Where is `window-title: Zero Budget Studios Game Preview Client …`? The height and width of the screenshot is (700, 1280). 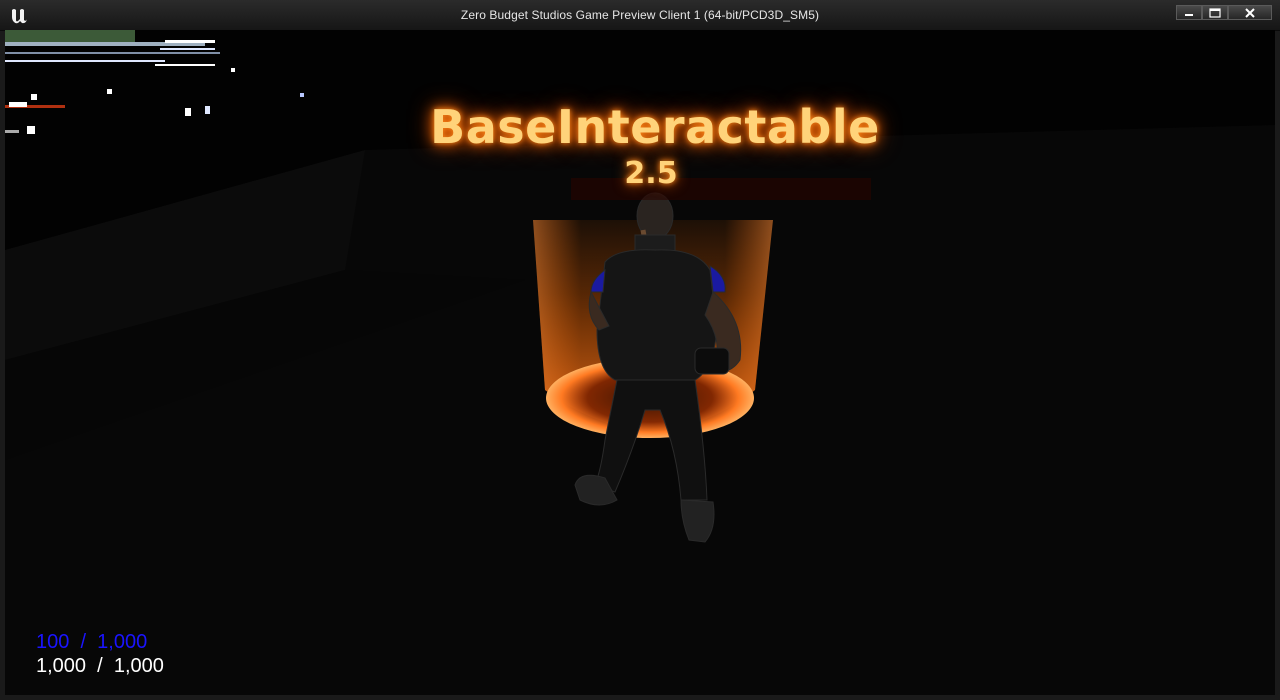 window-title: Zero Budget Studios Game Preview Client … is located at coordinates (640, 15).